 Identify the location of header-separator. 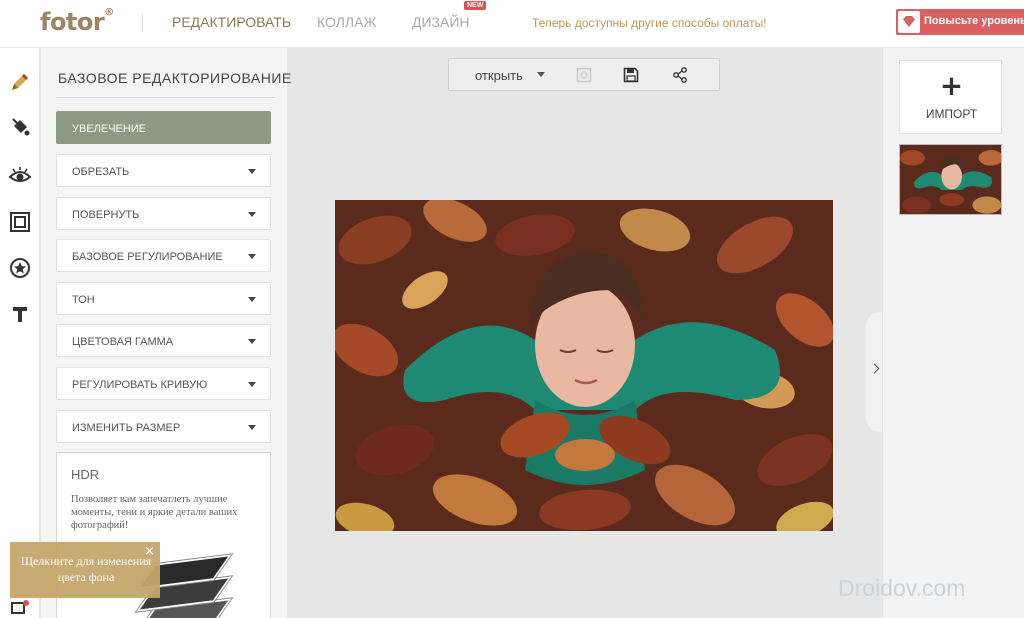
(142, 23).